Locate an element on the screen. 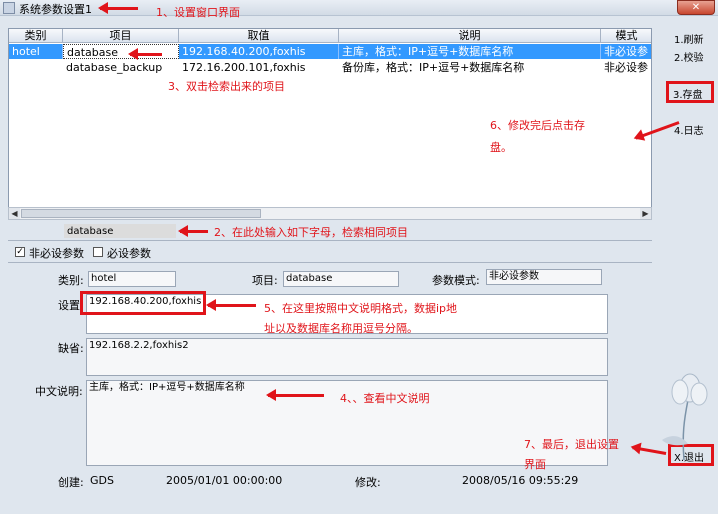  item-field: database is located at coordinates (341, 279).